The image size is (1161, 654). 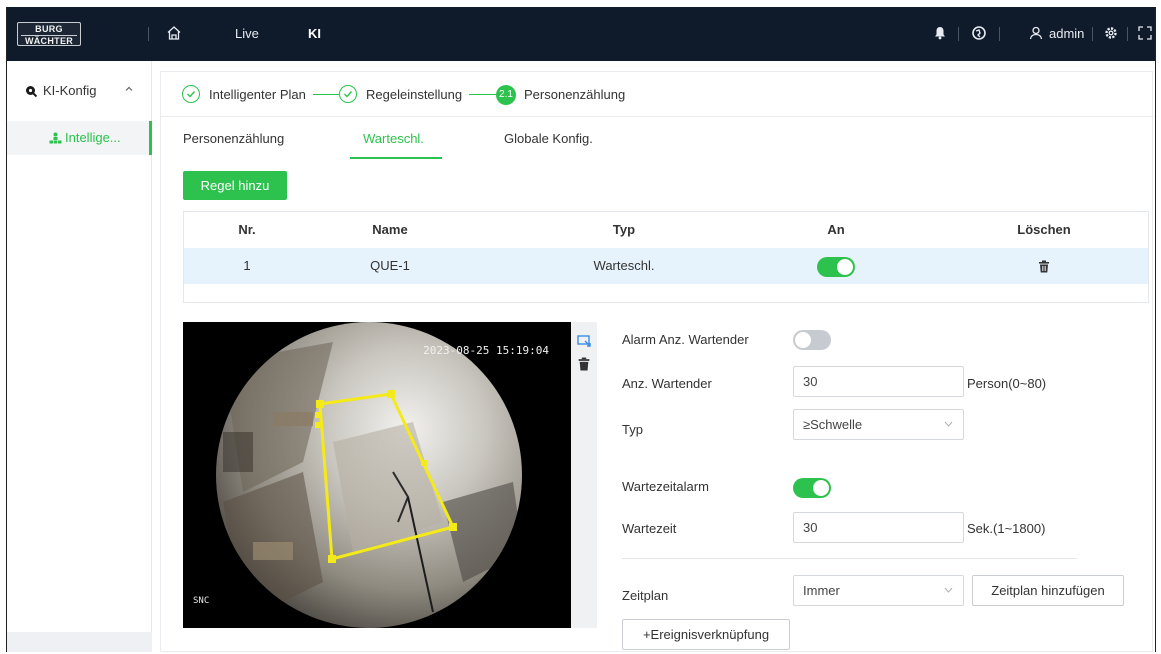 I want to click on gear-icon, so click(x=1111, y=33).